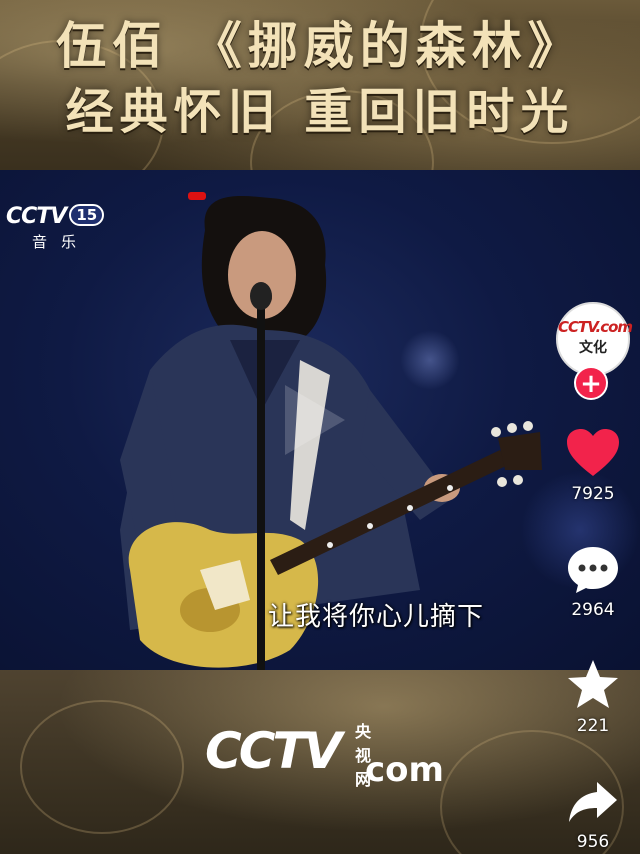 This screenshot has height=854, width=640. Describe the element at coordinates (320, 112) in the screenshot. I see `banner-title-line2: 经典怀旧 重回旧时光` at that location.